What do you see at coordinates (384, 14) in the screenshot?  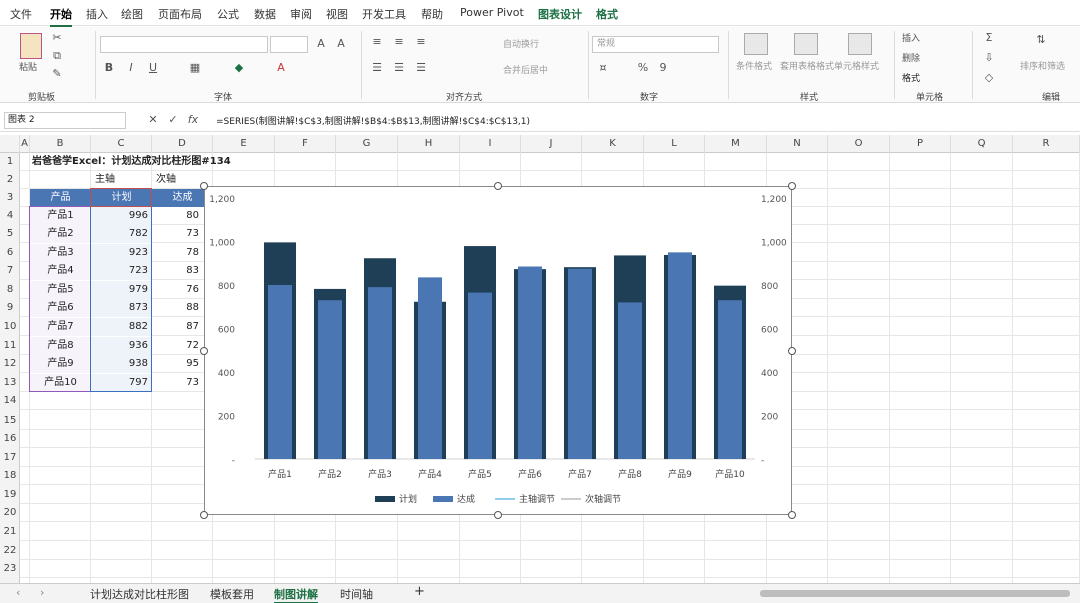 I see `menu-tab-9: 开发工具` at bounding box center [384, 14].